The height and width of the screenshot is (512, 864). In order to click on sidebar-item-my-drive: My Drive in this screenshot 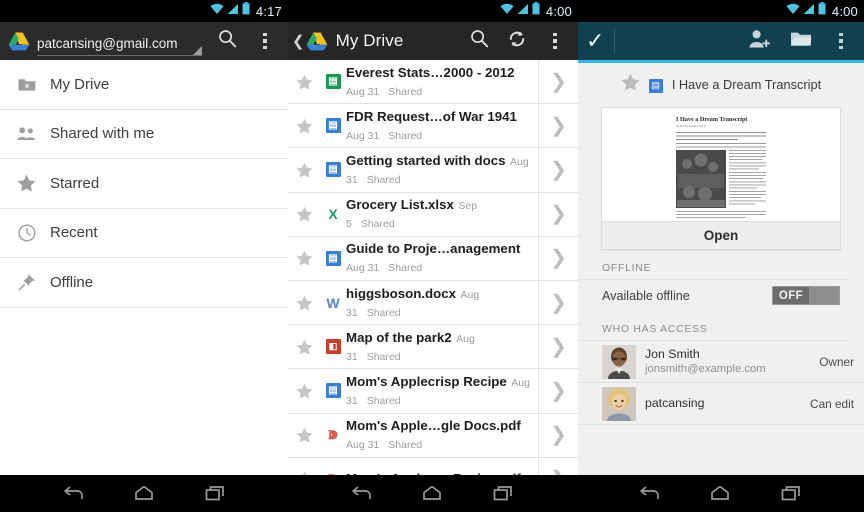, I will do `click(144, 85)`.